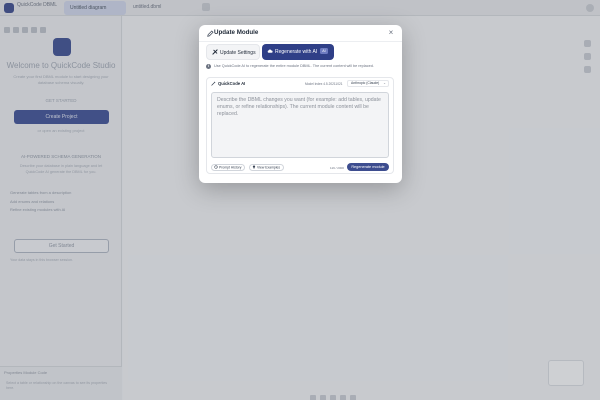  I want to click on ai-badge: AI, so click(324, 51).